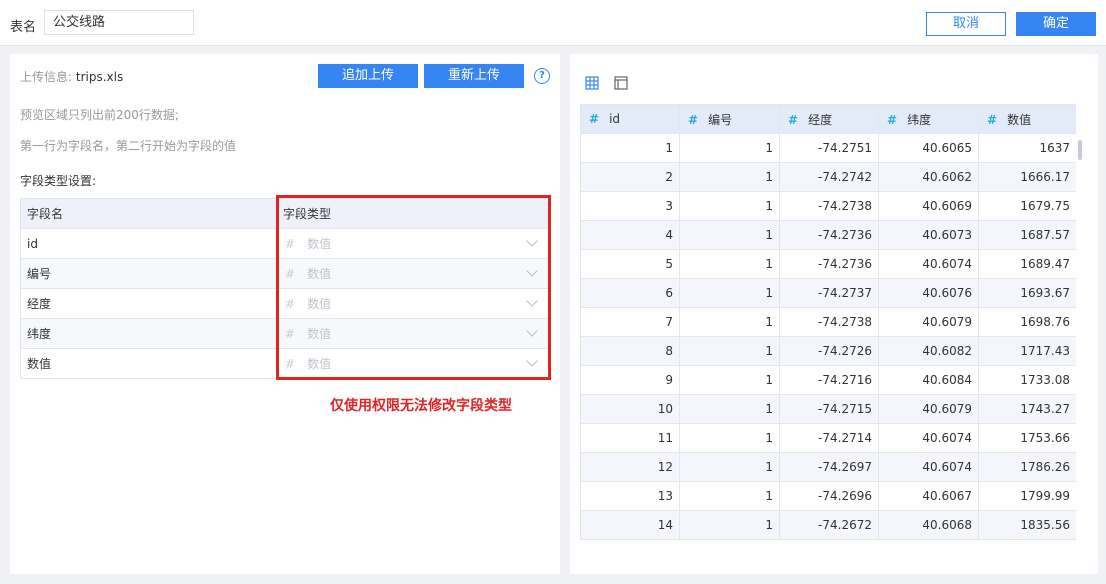  Describe the element at coordinates (966, 24) in the screenshot. I see `cancel-button: 取消` at that location.